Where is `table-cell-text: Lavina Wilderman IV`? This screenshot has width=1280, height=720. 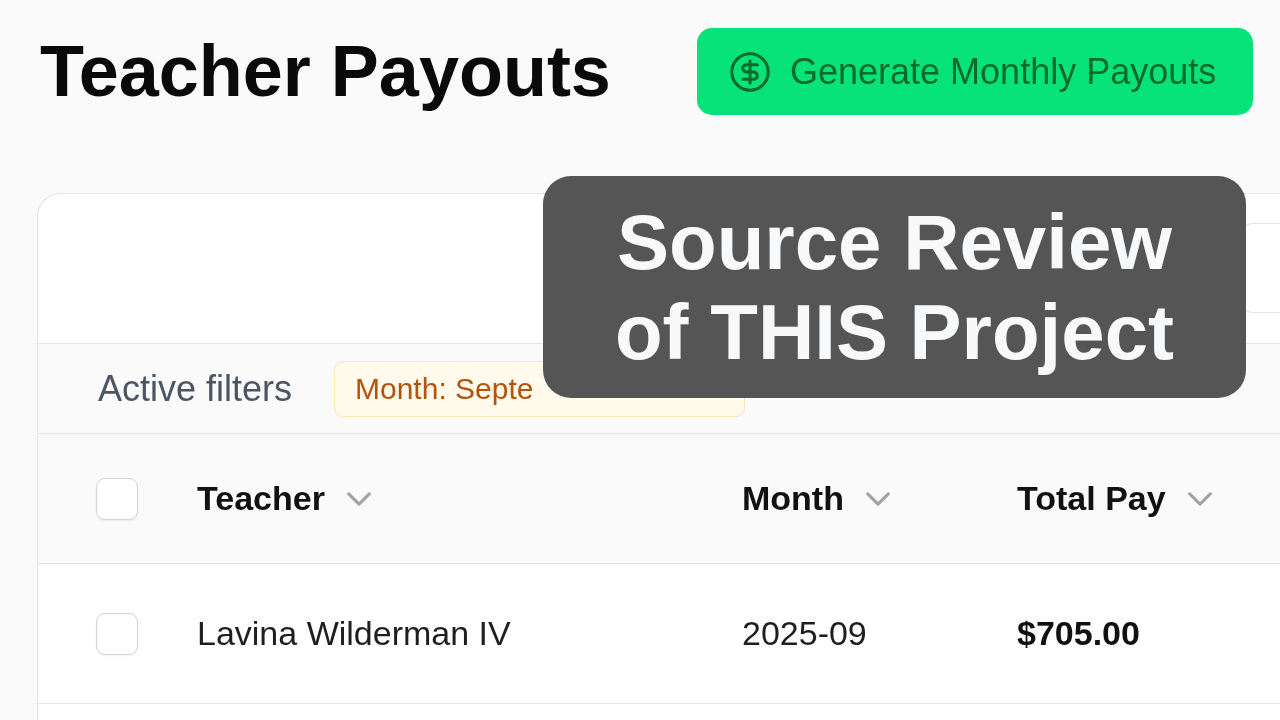 table-cell-text: Lavina Wilderman IV is located at coordinates (354, 633).